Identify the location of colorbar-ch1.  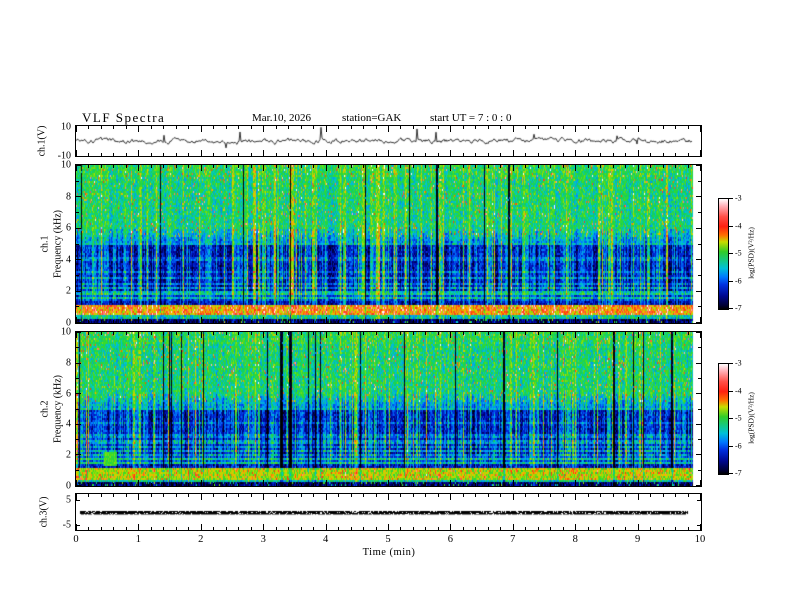
(723, 254).